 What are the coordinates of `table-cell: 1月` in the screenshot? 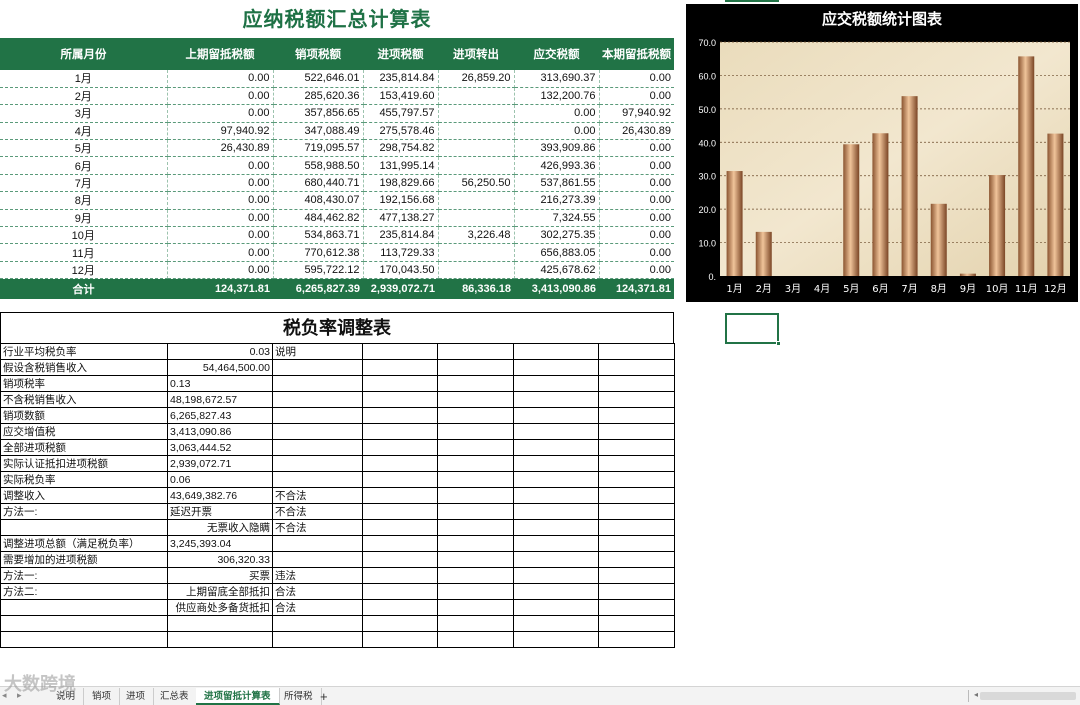 It's located at (84, 79).